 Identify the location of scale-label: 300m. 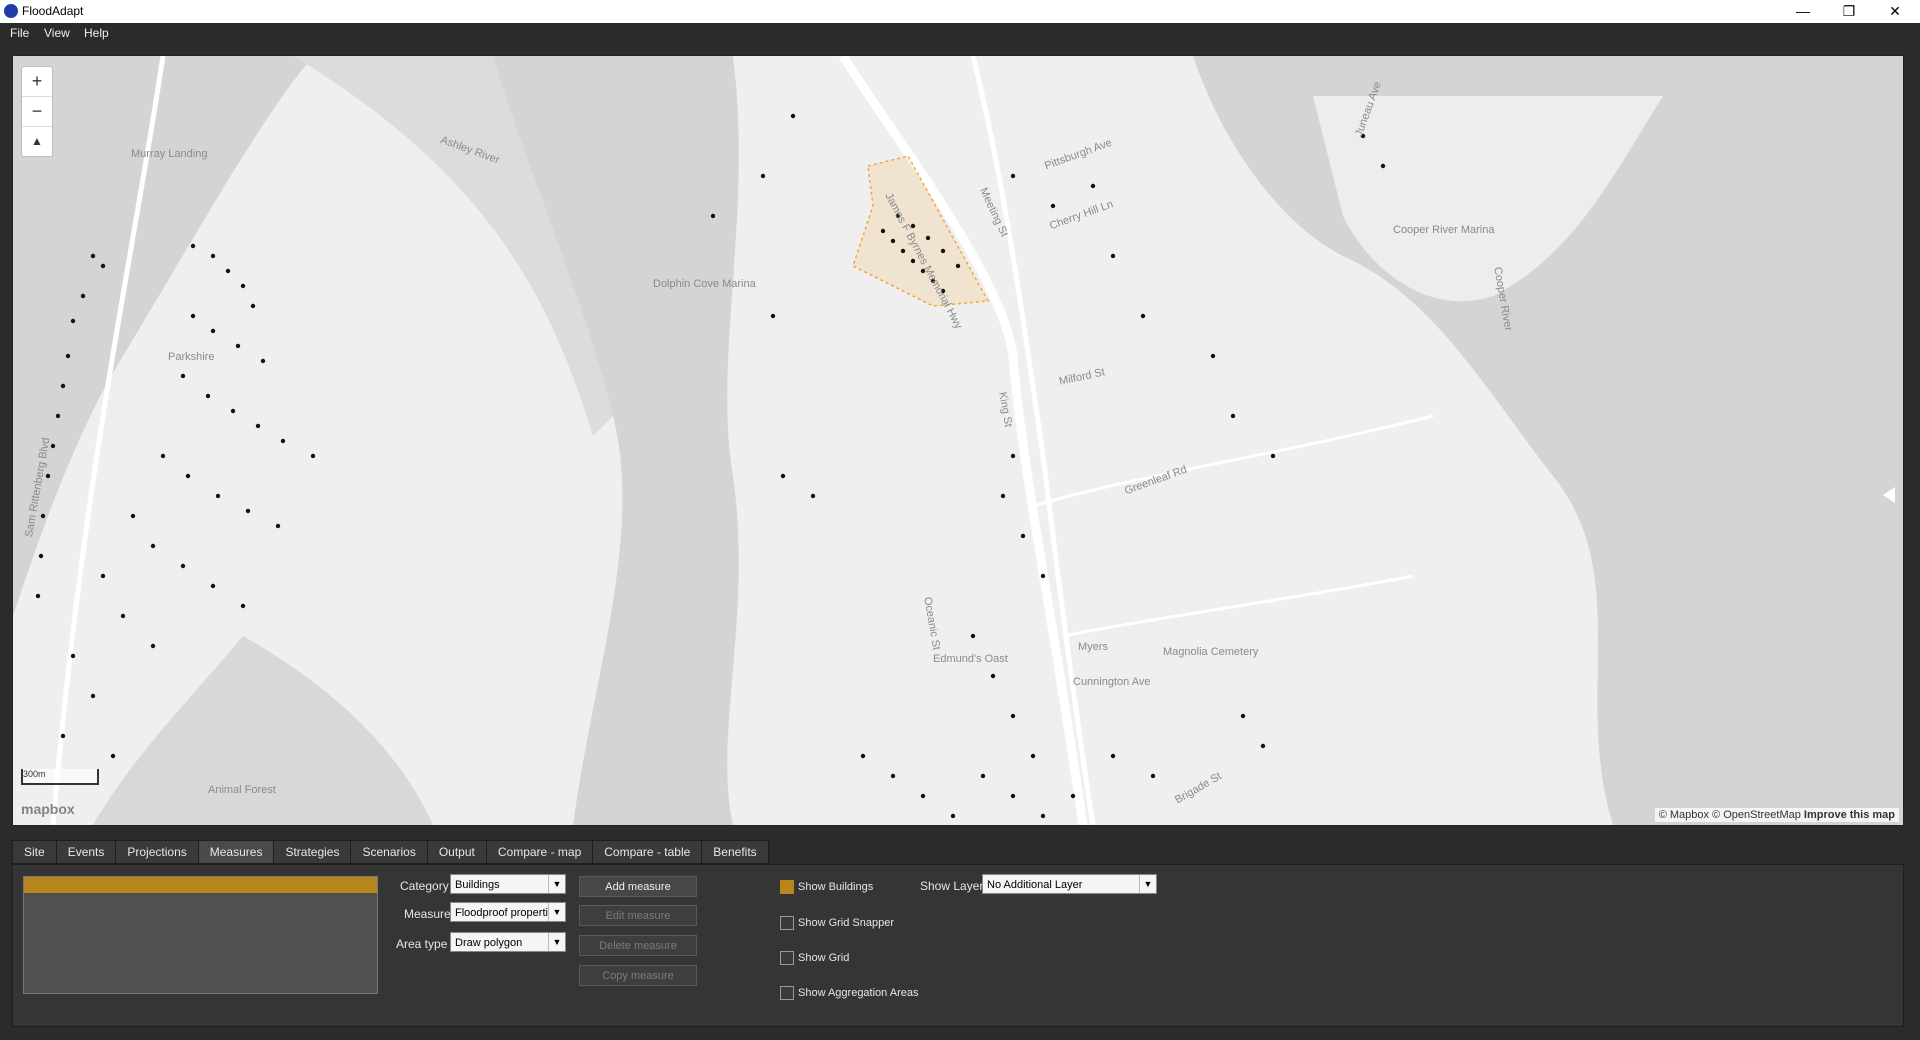
(34, 774).